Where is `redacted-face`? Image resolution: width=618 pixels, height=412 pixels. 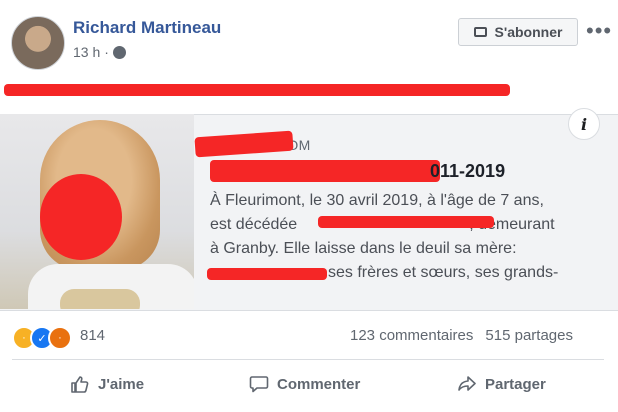 redacted-face is located at coordinates (81, 217).